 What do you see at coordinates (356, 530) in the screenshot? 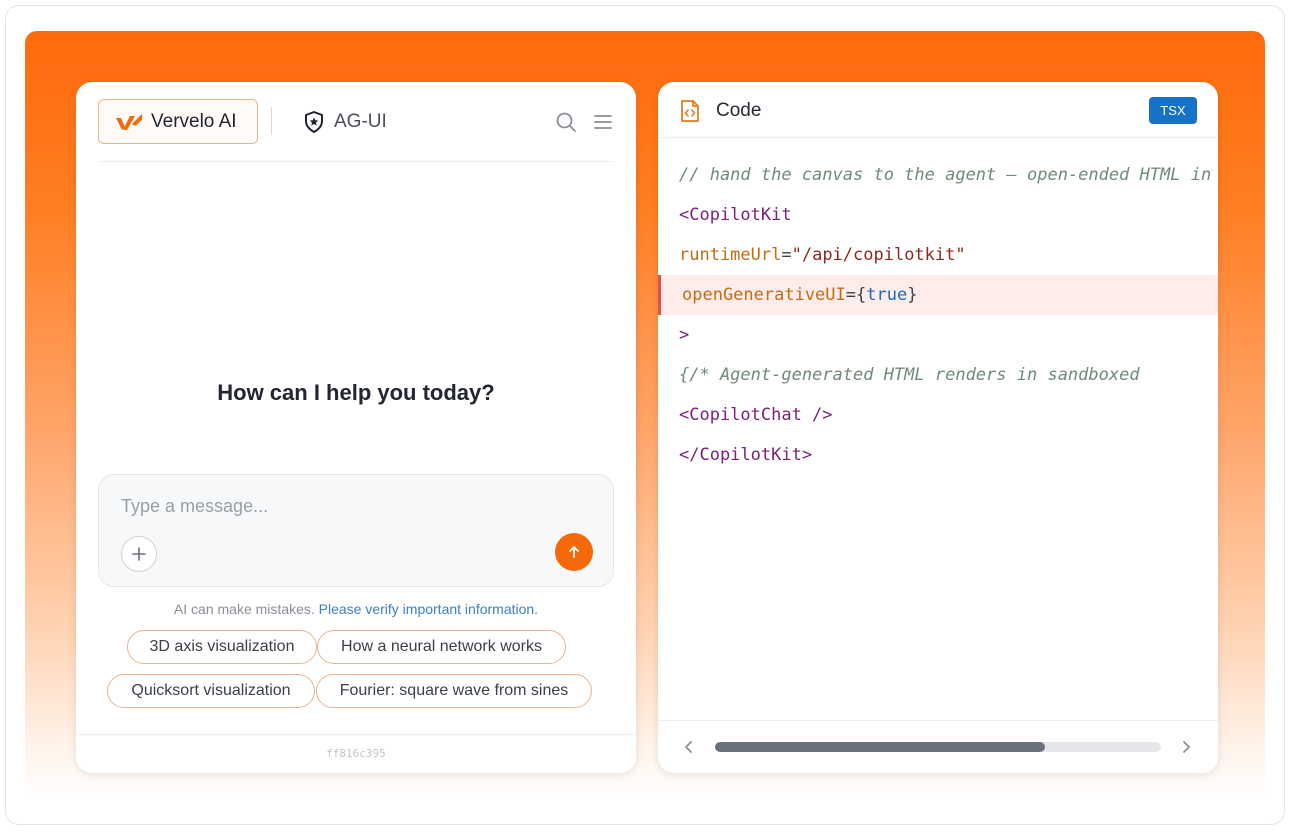
I see `message-composer` at bounding box center [356, 530].